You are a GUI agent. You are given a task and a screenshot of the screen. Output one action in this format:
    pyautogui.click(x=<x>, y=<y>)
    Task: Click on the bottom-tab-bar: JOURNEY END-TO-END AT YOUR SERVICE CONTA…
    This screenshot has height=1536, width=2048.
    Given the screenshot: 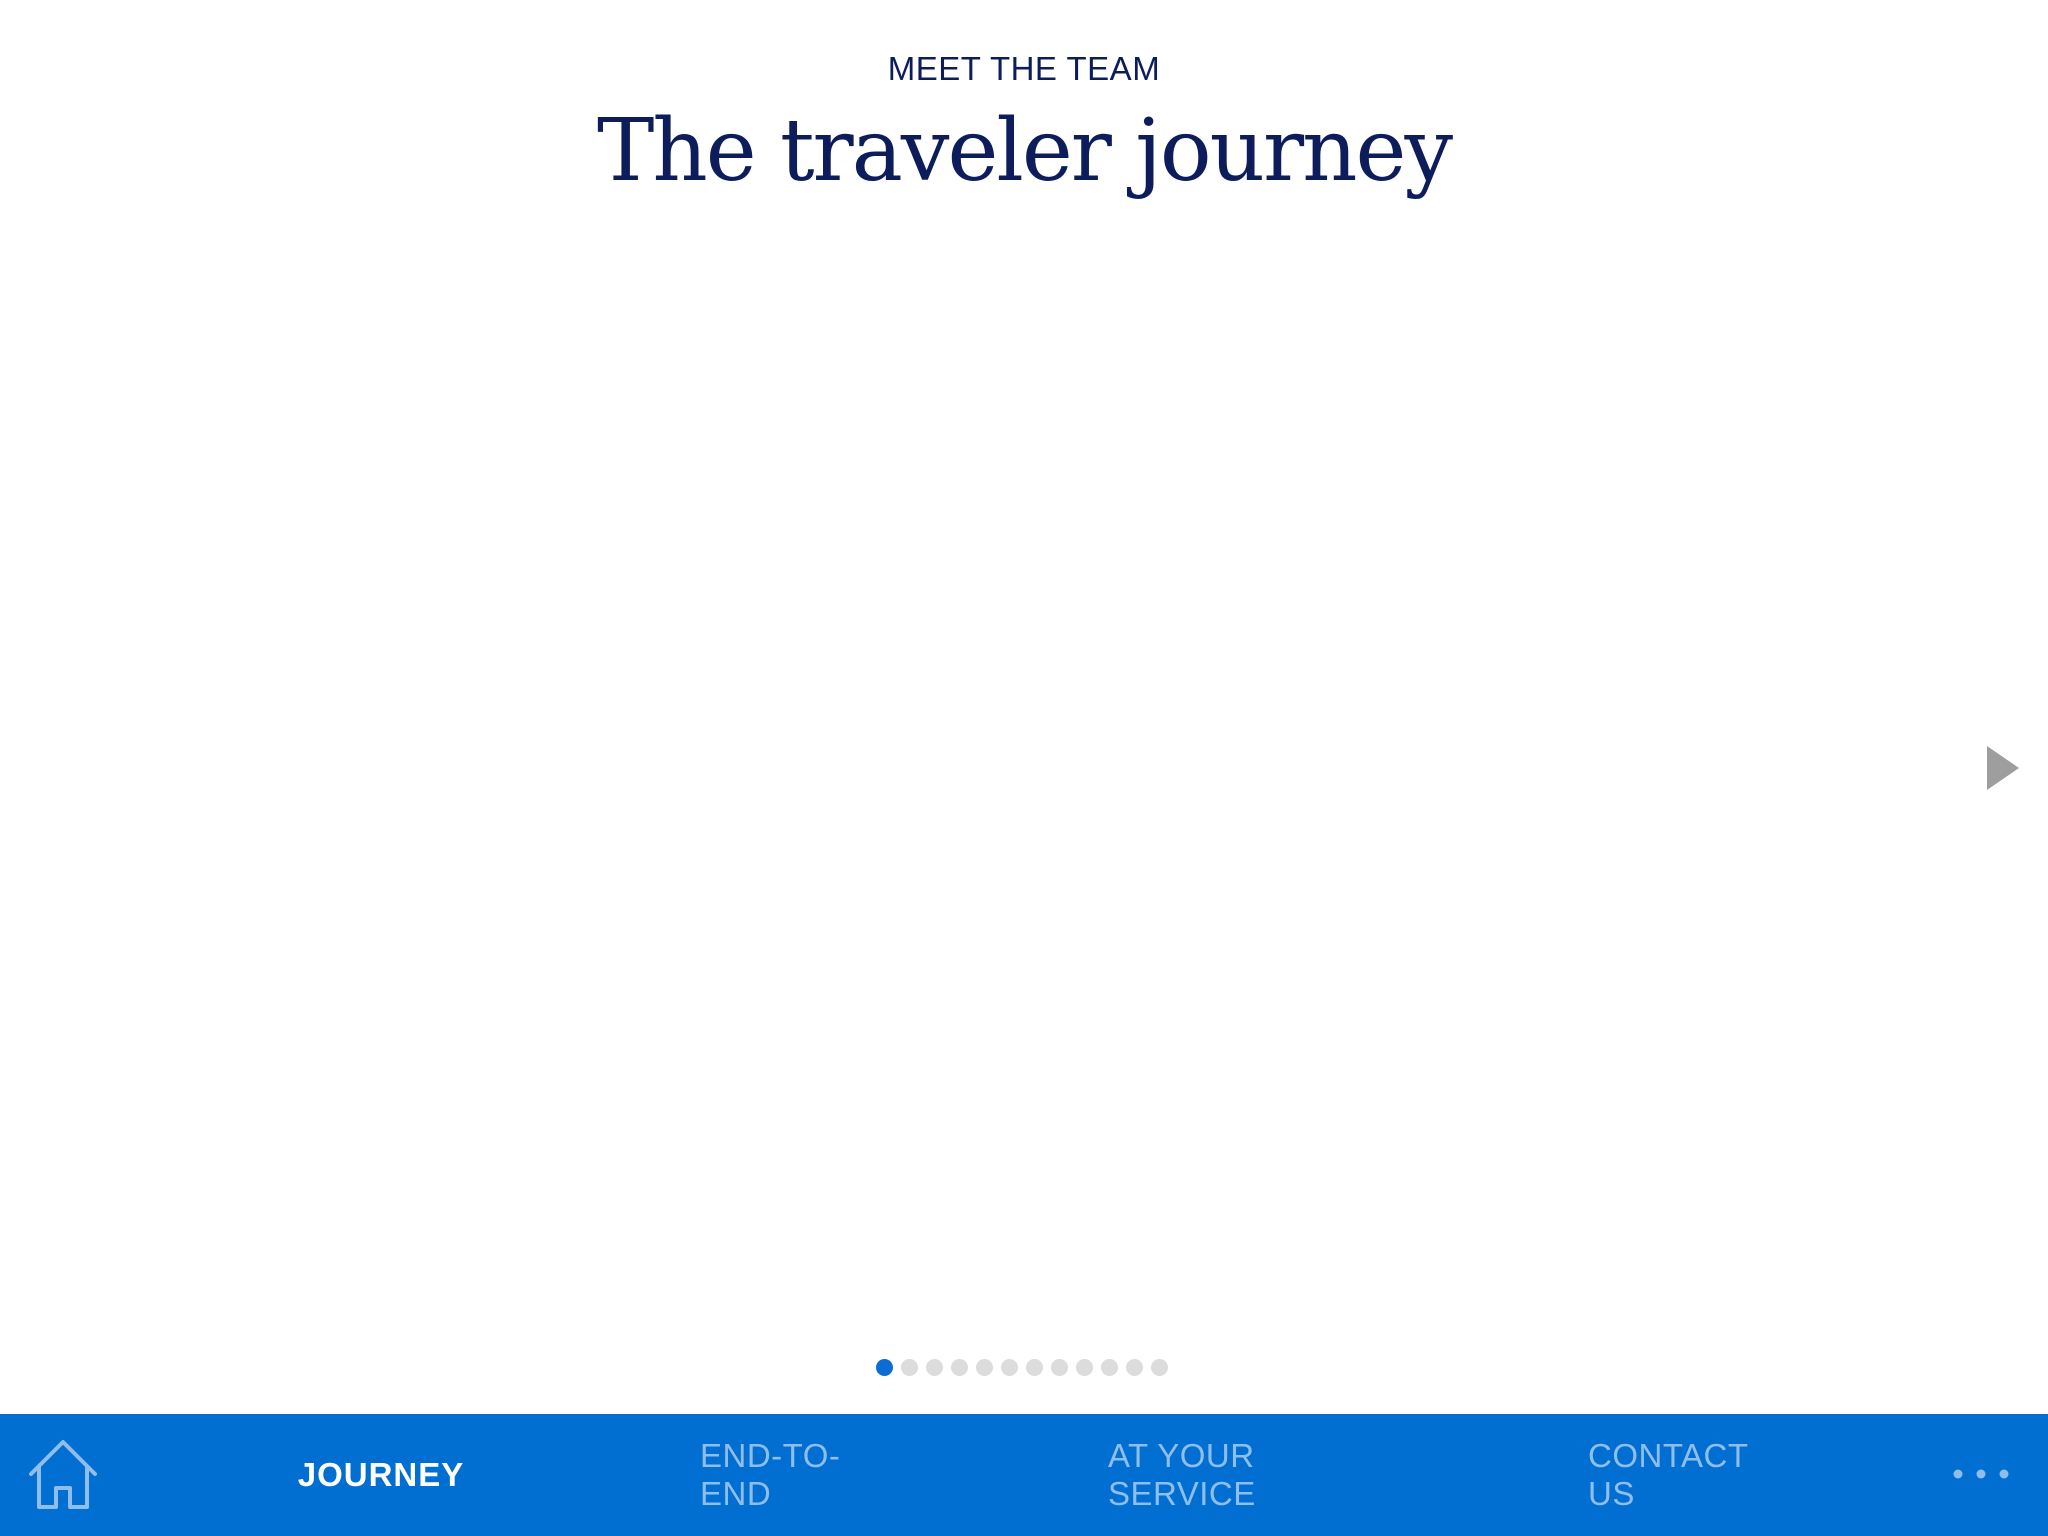 What is the action you would take?
    pyautogui.click(x=1024, y=1475)
    